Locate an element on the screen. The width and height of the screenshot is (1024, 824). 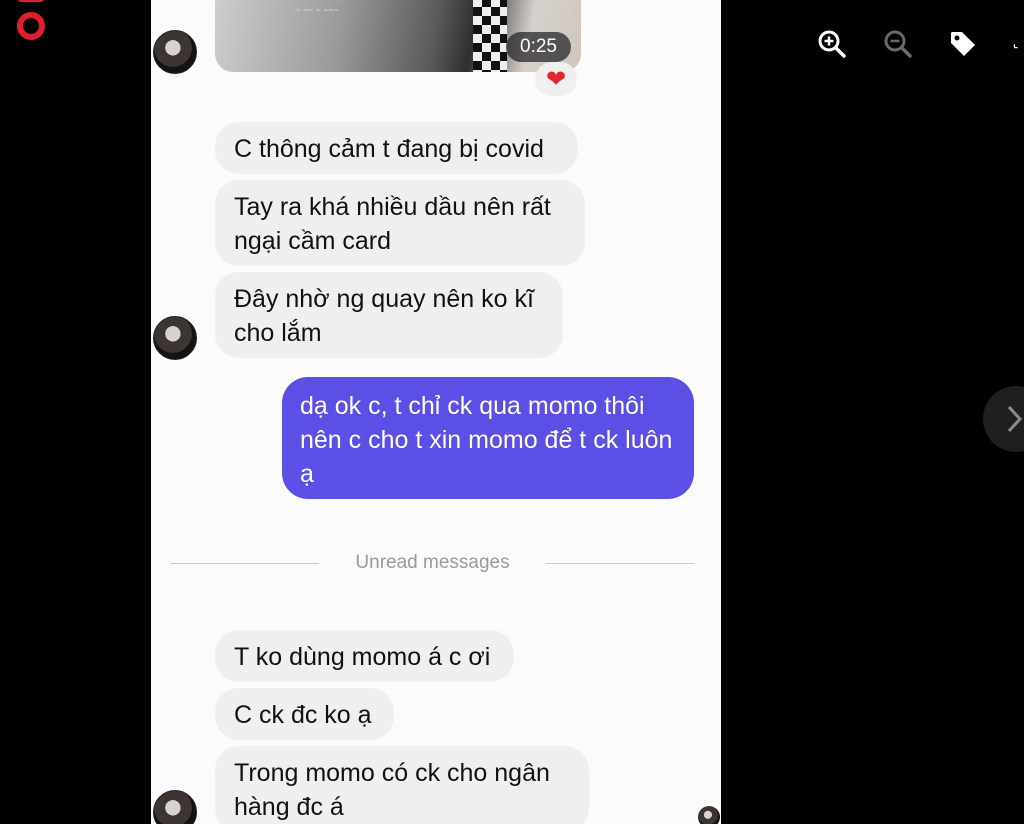
heart-reaction-icon: ❤ is located at coordinates (556, 79).